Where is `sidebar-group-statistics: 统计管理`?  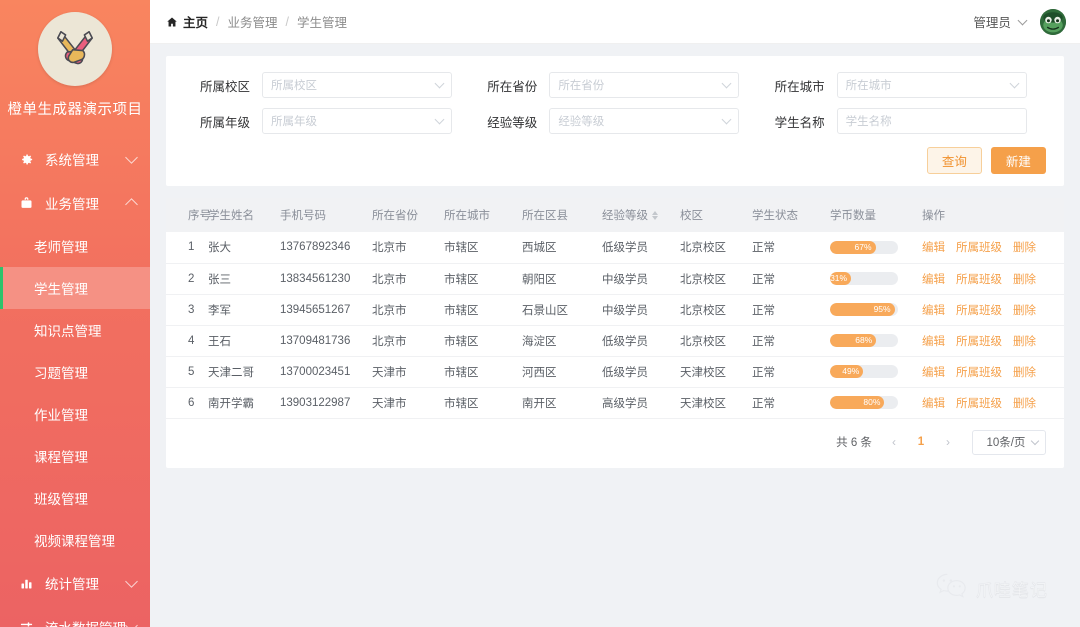 sidebar-group-statistics: 统计管理 is located at coordinates (75, 583).